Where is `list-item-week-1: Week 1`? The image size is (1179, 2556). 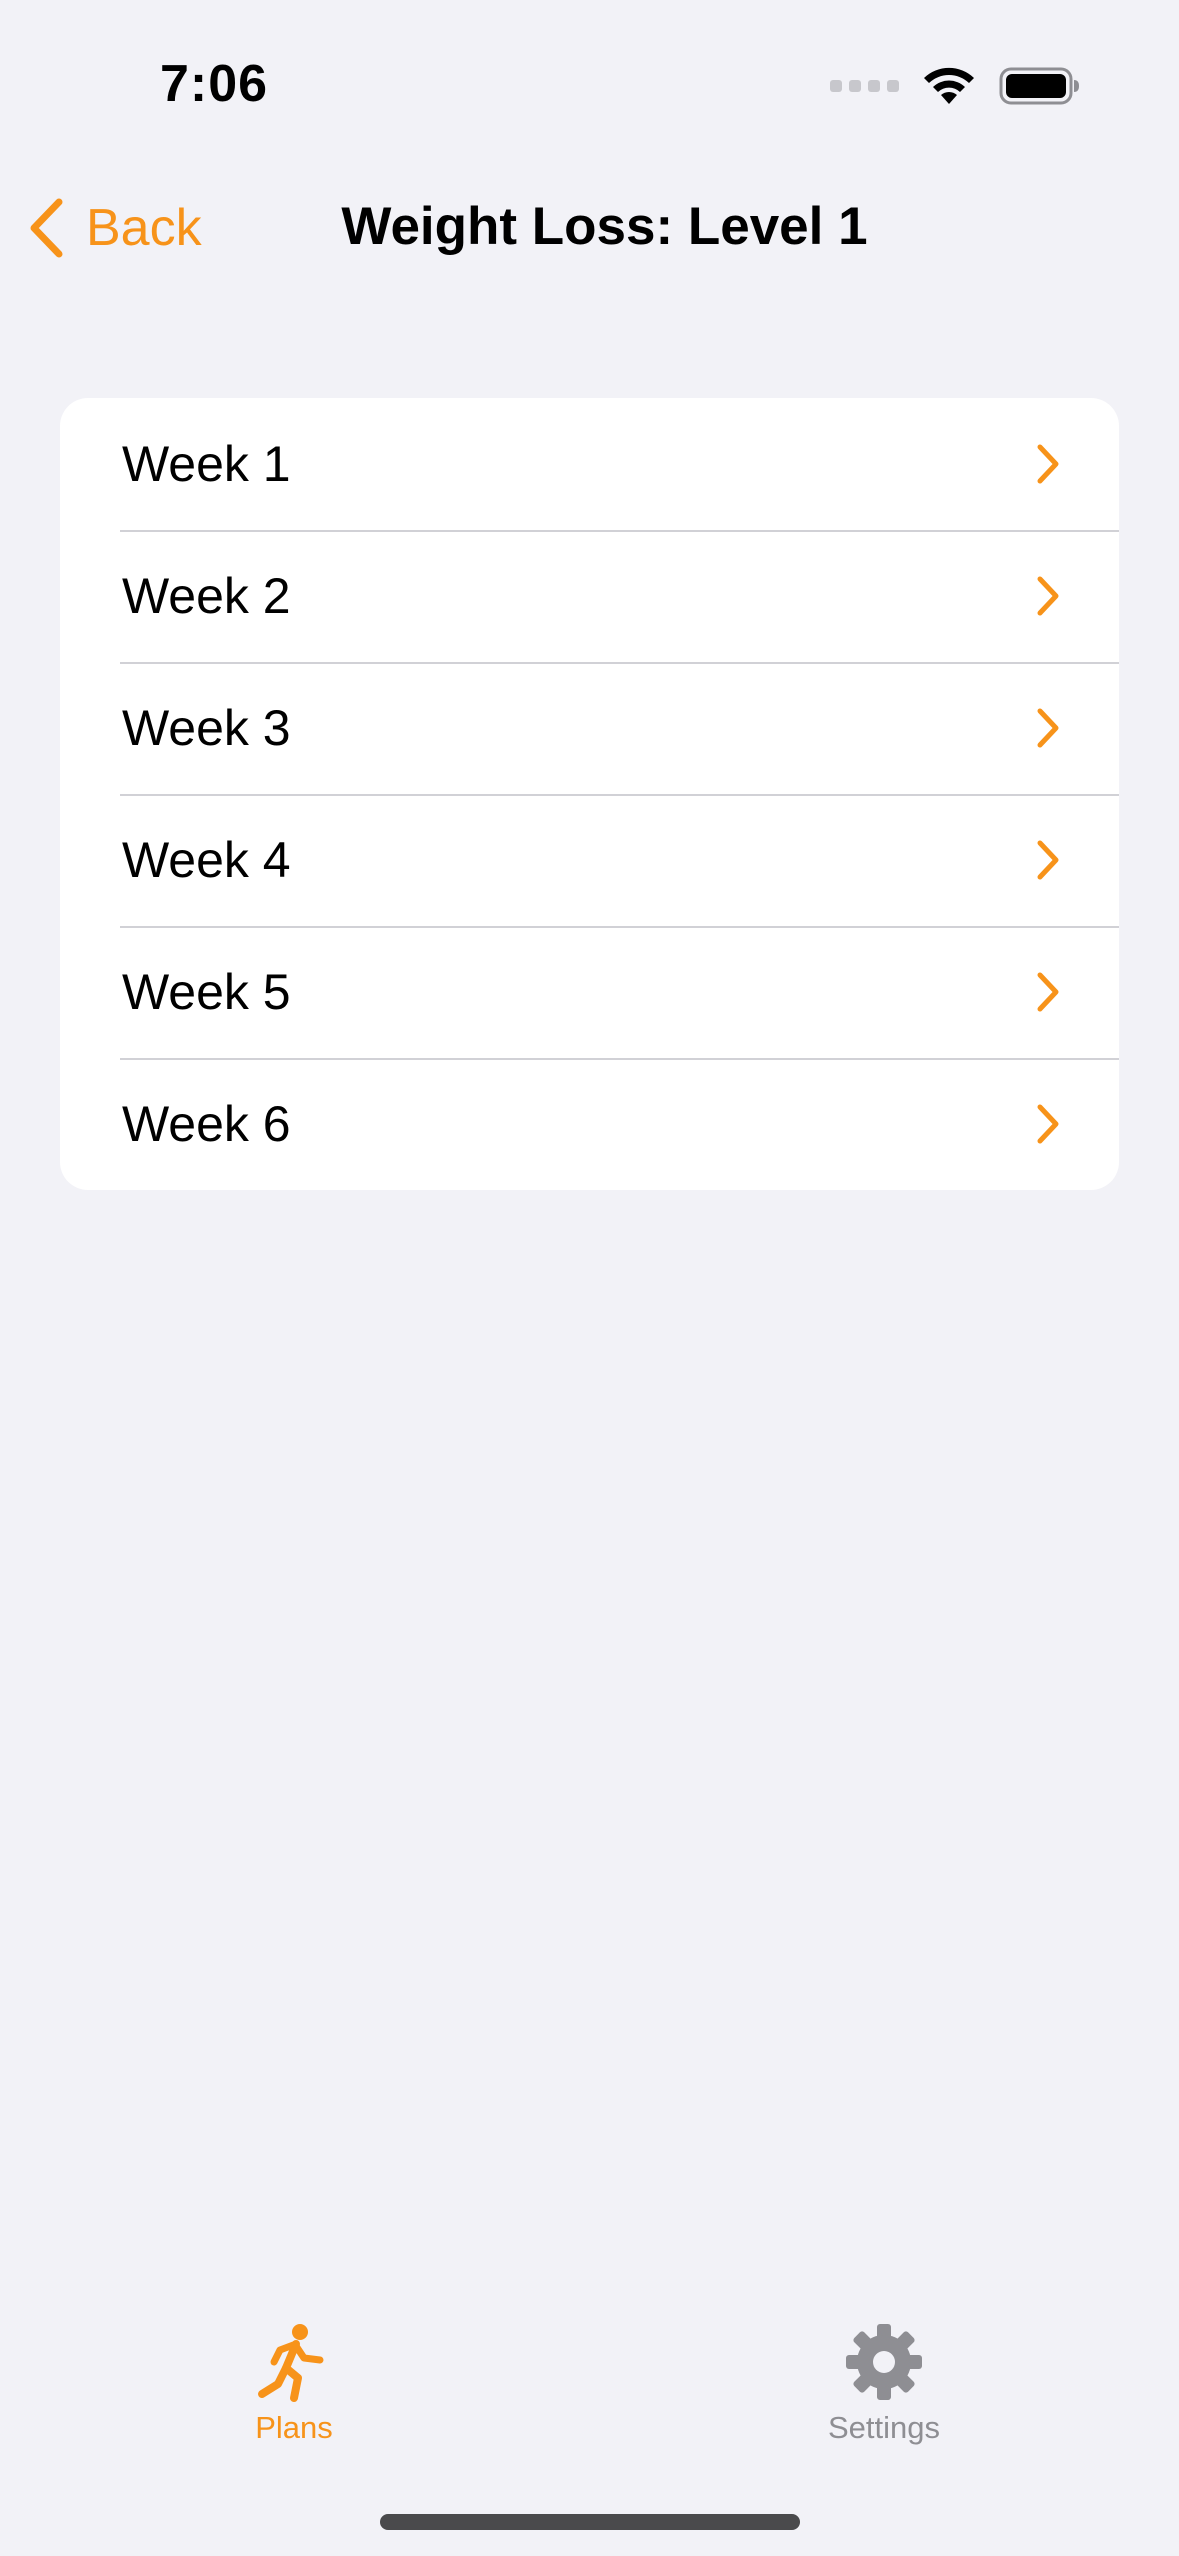
list-item-week-1: Week 1 is located at coordinates (589, 464).